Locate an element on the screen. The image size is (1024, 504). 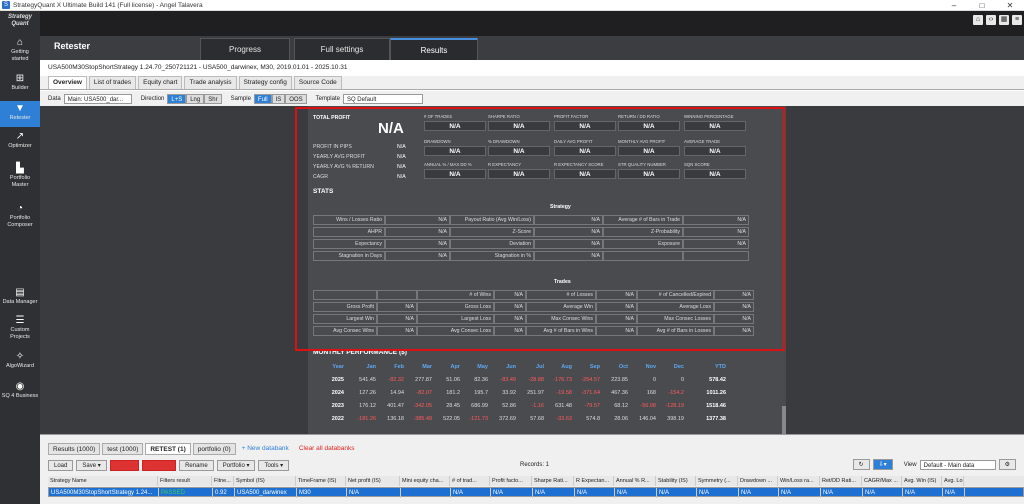
page-title: Retester is located at coordinates (72, 46).